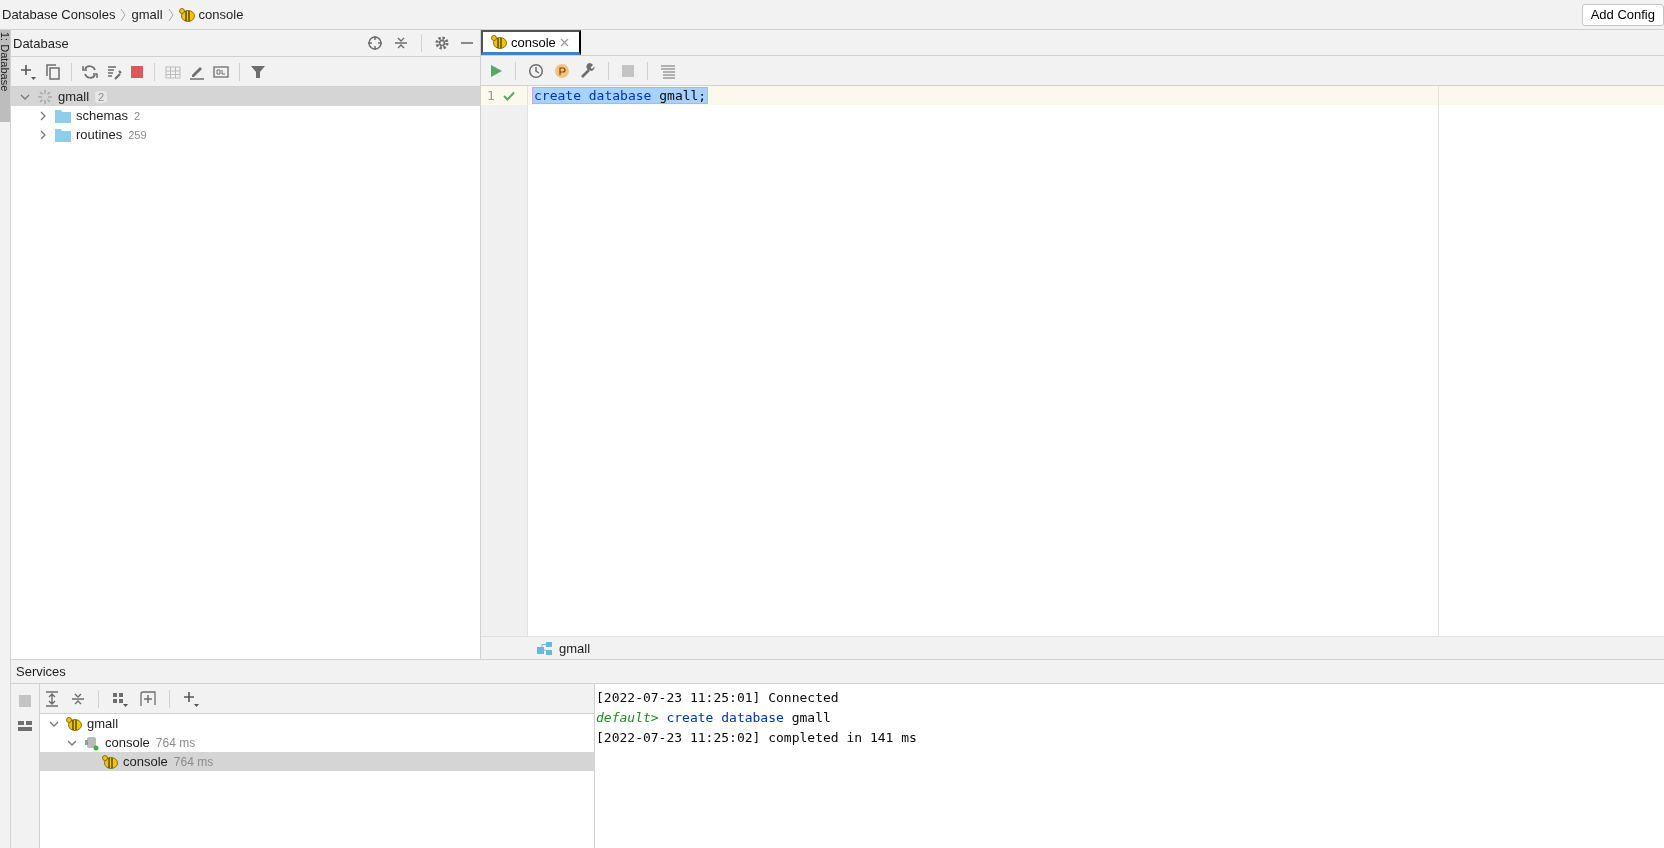 This screenshot has width=1664, height=848. What do you see at coordinates (92, 742) in the screenshot?
I see `session-icon` at bounding box center [92, 742].